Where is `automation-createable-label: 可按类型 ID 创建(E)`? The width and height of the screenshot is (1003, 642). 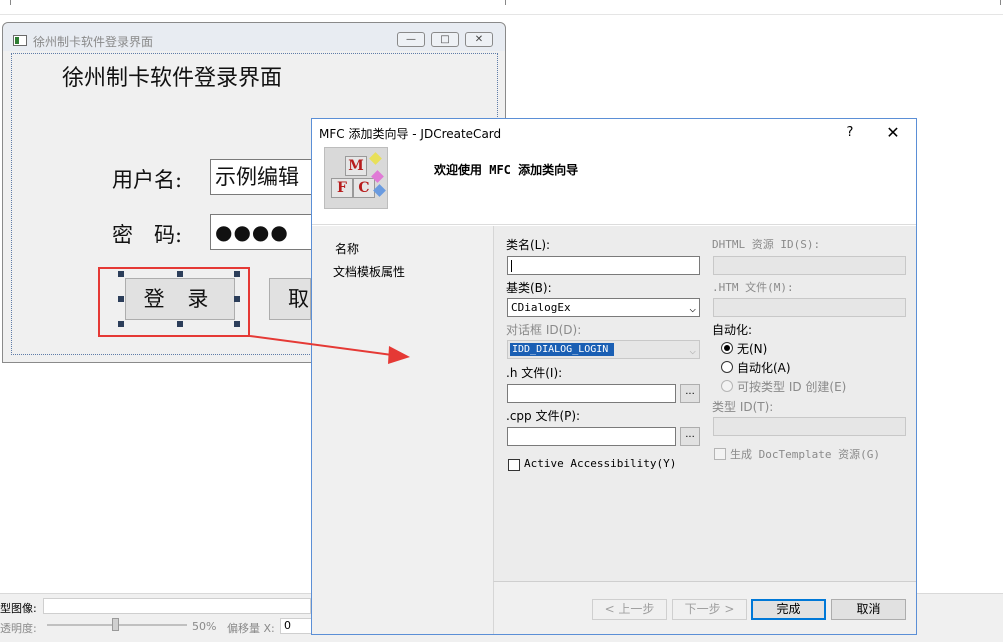 automation-createable-label: 可按类型 ID 创建(E) is located at coordinates (792, 387).